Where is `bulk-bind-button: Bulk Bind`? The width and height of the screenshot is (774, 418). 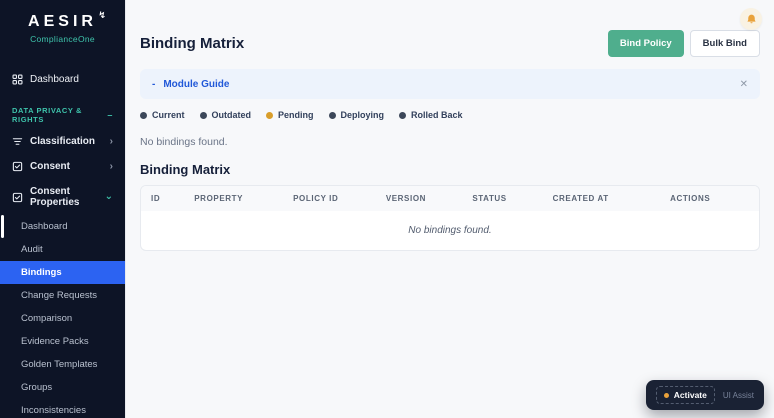
bulk-bind-button: Bulk Bind is located at coordinates (724, 43).